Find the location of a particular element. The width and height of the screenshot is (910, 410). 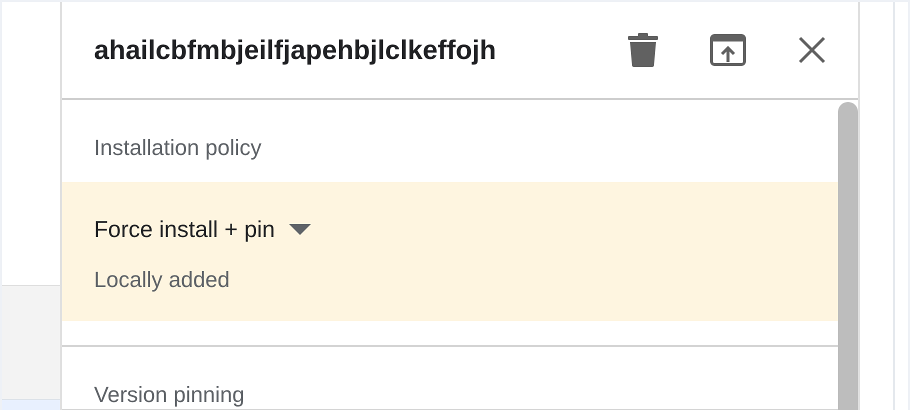

section-label: Installation policy is located at coordinates (178, 148).